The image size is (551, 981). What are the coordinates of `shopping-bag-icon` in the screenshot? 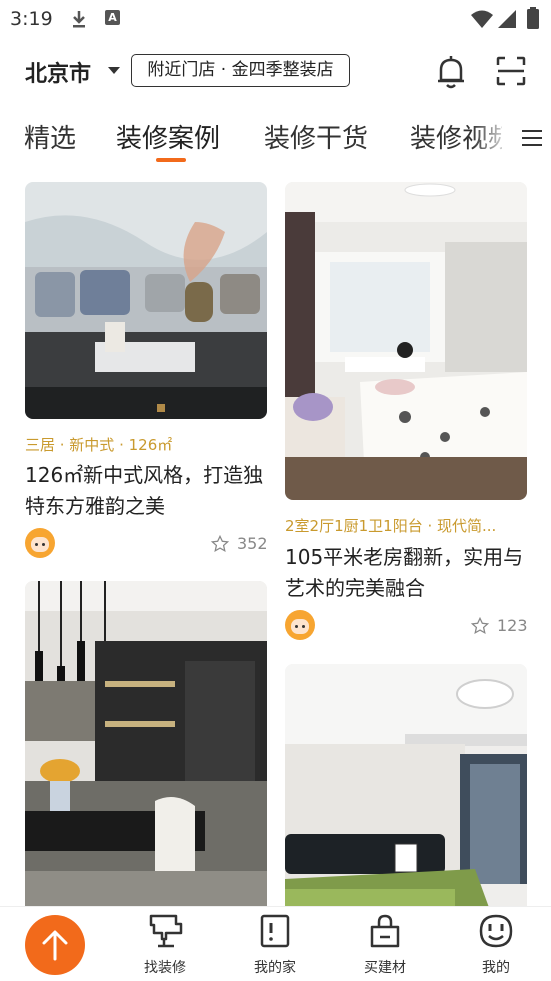 It's located at (385, 931).